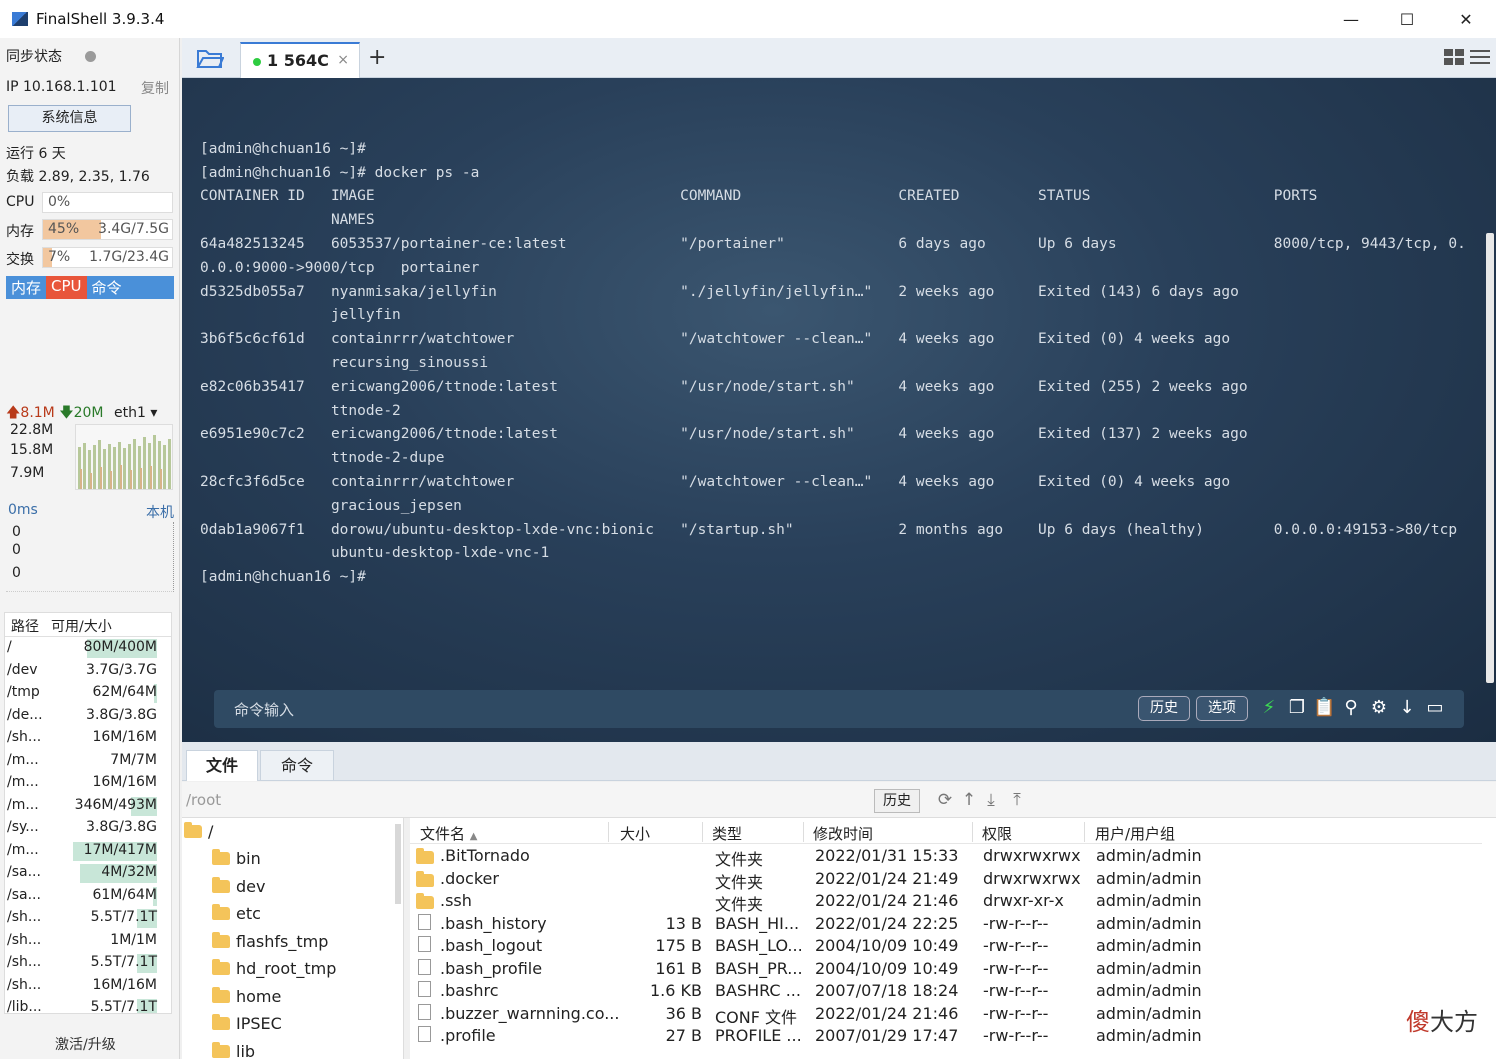 This screenshot has height=1059, width=1496. What do you see at coordinates (88, 716) in the screenshot?
I see `disk-row: /de... 3.8G/3.8G` at bounding box center [88, 716].